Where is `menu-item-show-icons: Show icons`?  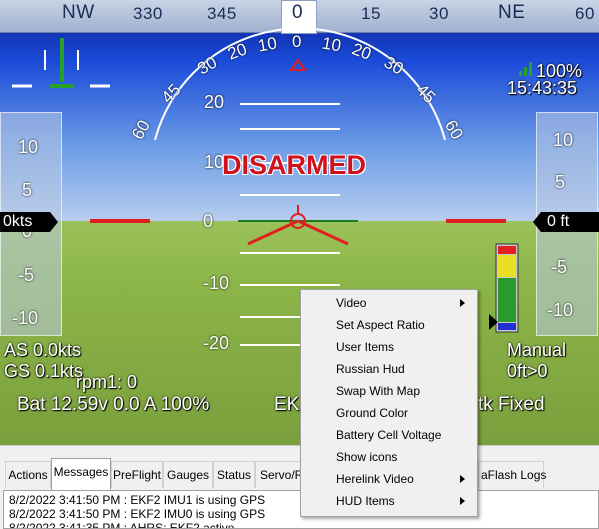
menu-item-show-icons: Show icons is located at coordinates (389, 457).